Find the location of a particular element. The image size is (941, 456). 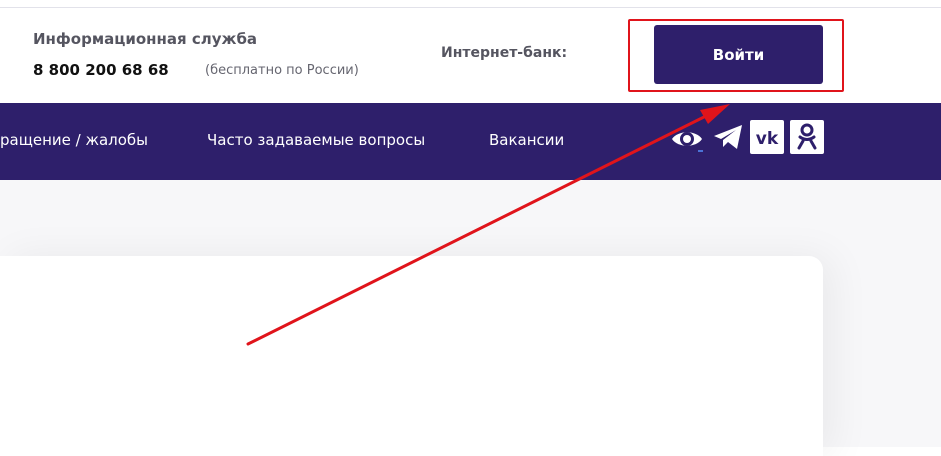

nav-item-faq: Часто задаваемые вопросы is located at coordinates (316, 140).